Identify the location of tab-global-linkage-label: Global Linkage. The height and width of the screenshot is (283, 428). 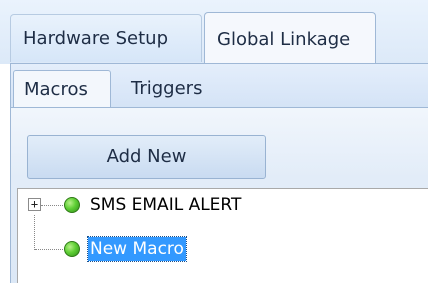
(284, 39).